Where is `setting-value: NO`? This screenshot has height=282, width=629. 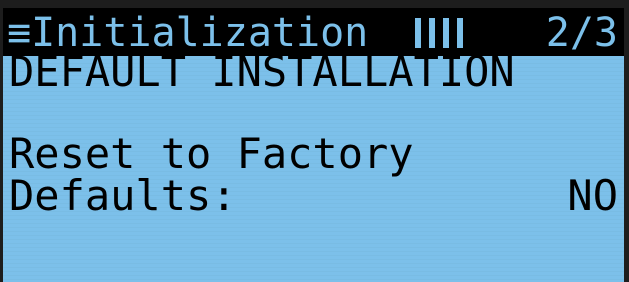 setting-value: NO is located at coordinates (592, 196).